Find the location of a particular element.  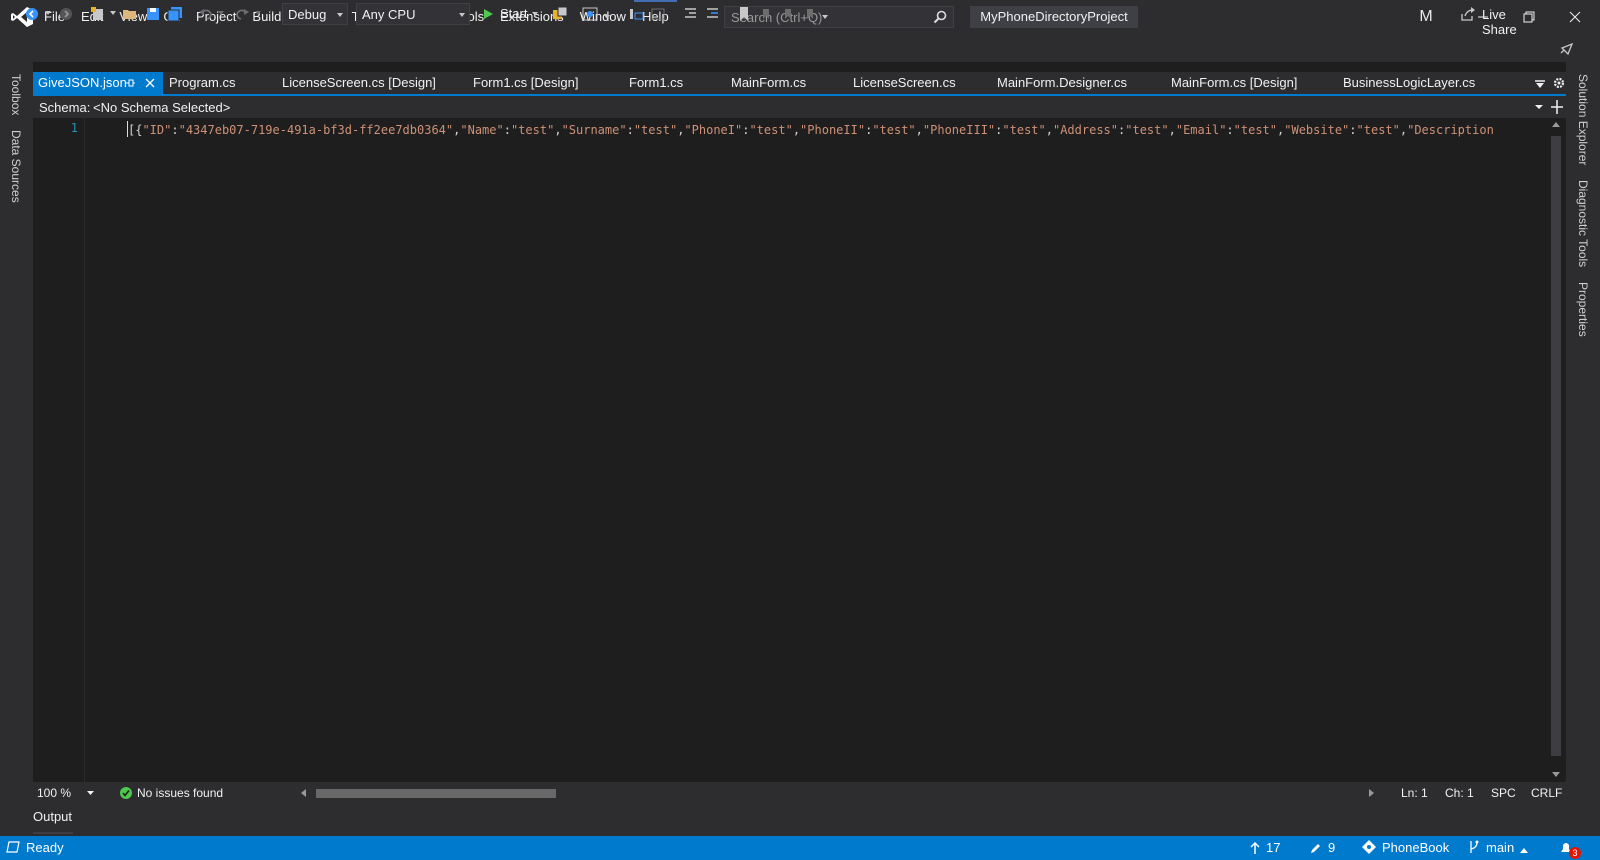

navigate-back-icon is located at coordinates (32, 14).